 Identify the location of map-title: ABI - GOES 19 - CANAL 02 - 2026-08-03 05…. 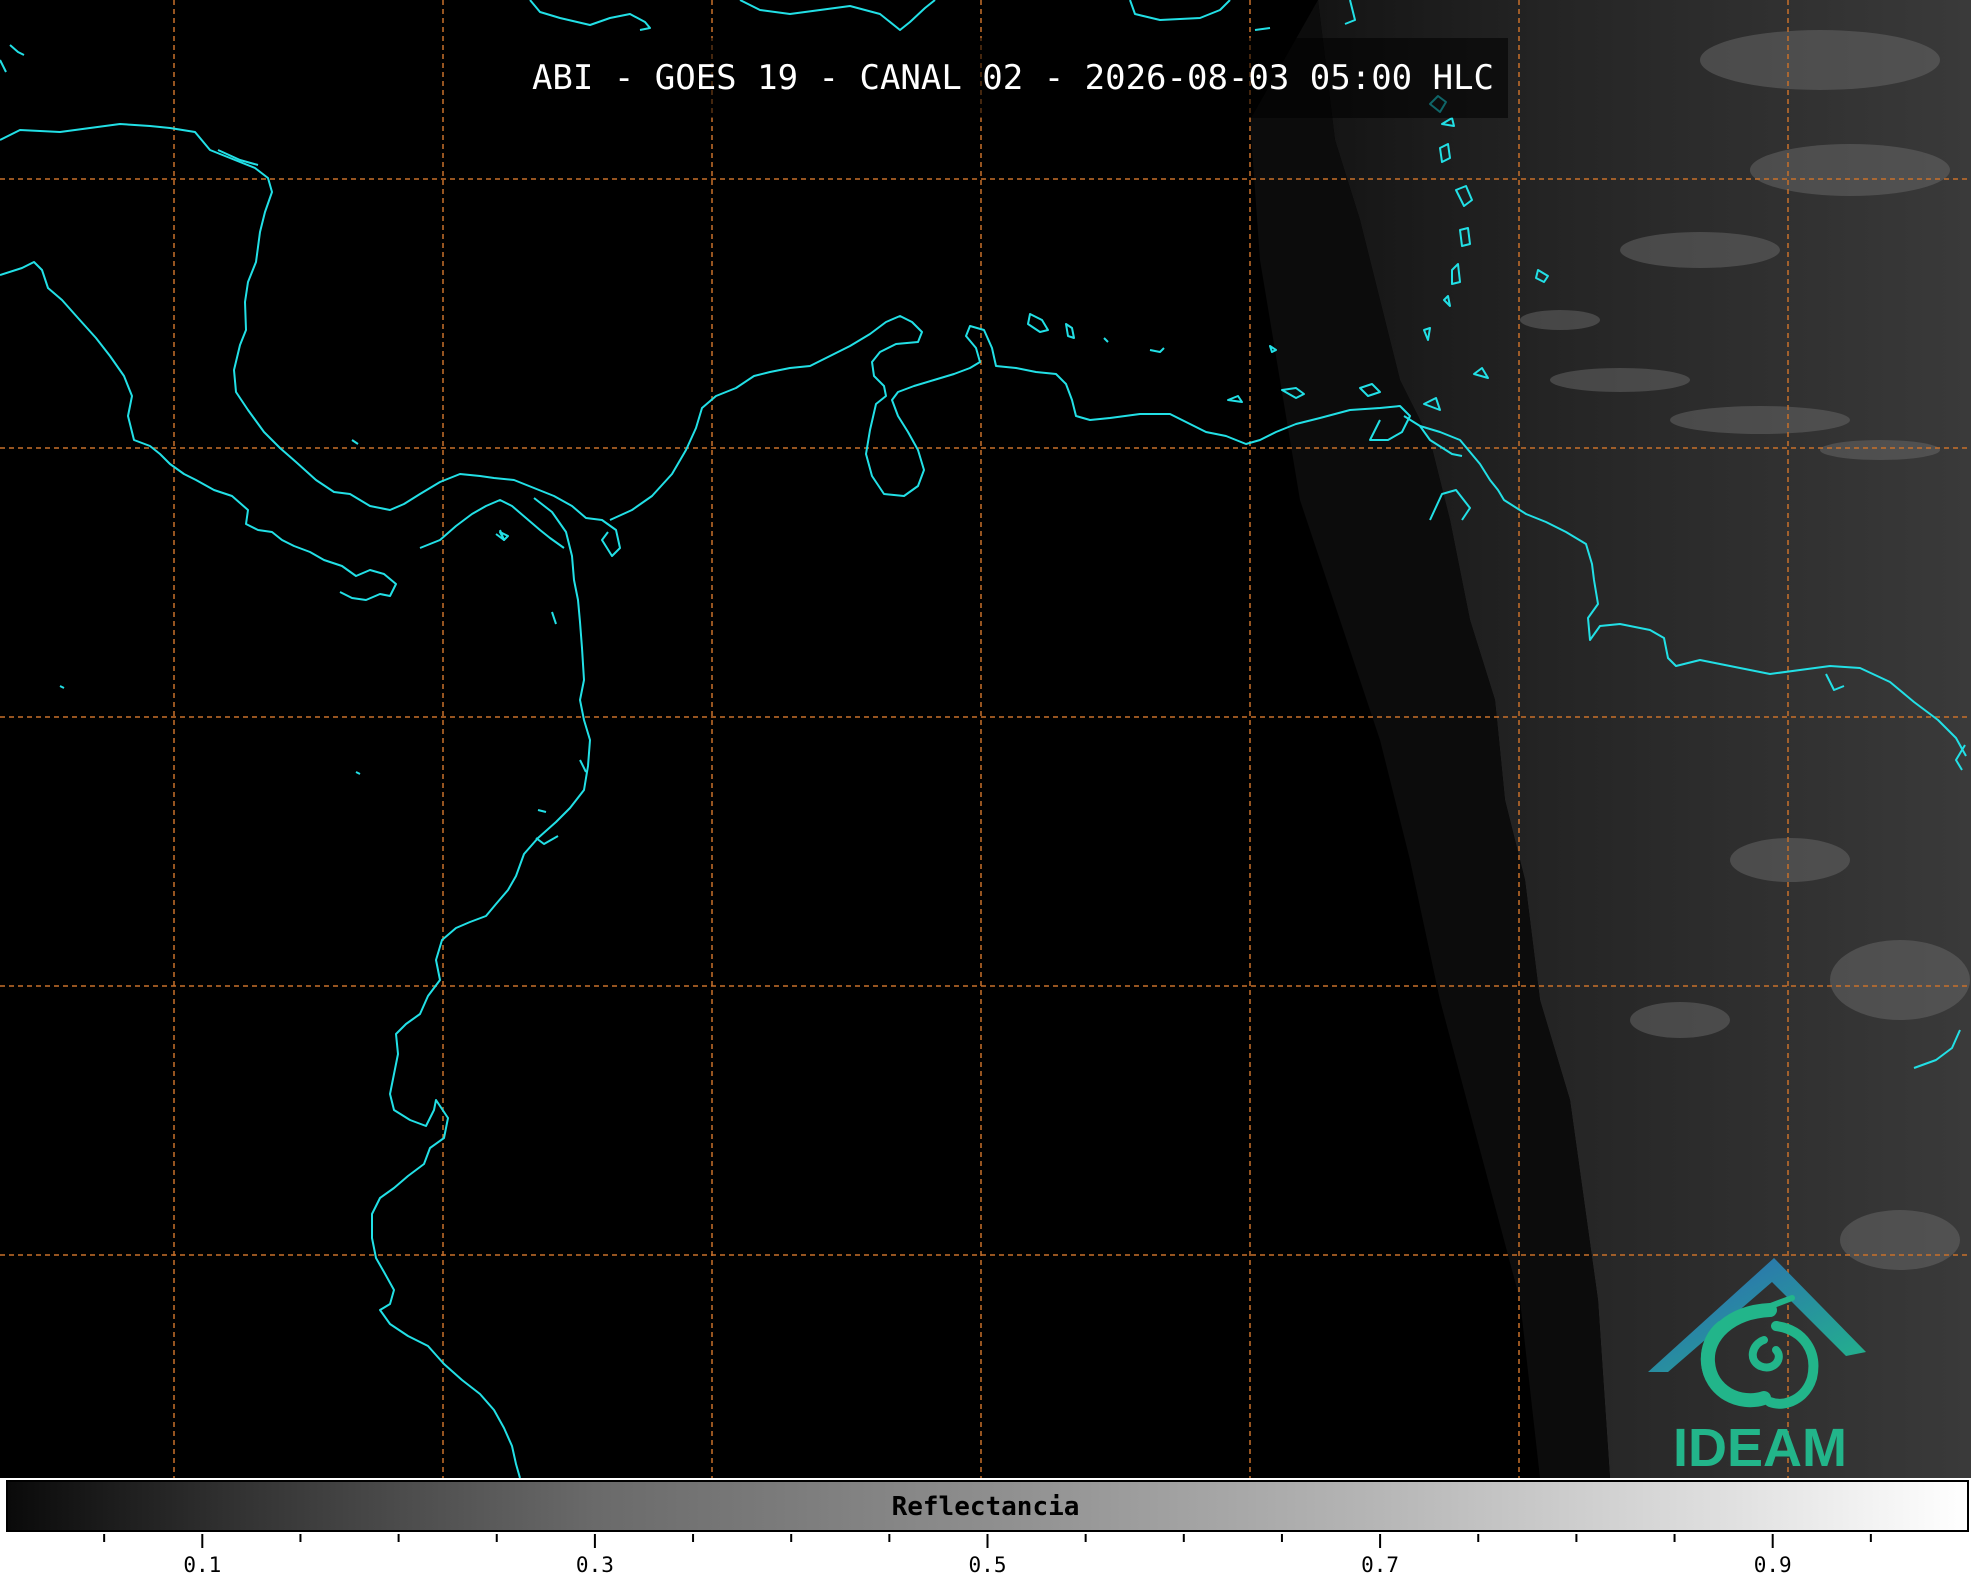
(1013, 78).